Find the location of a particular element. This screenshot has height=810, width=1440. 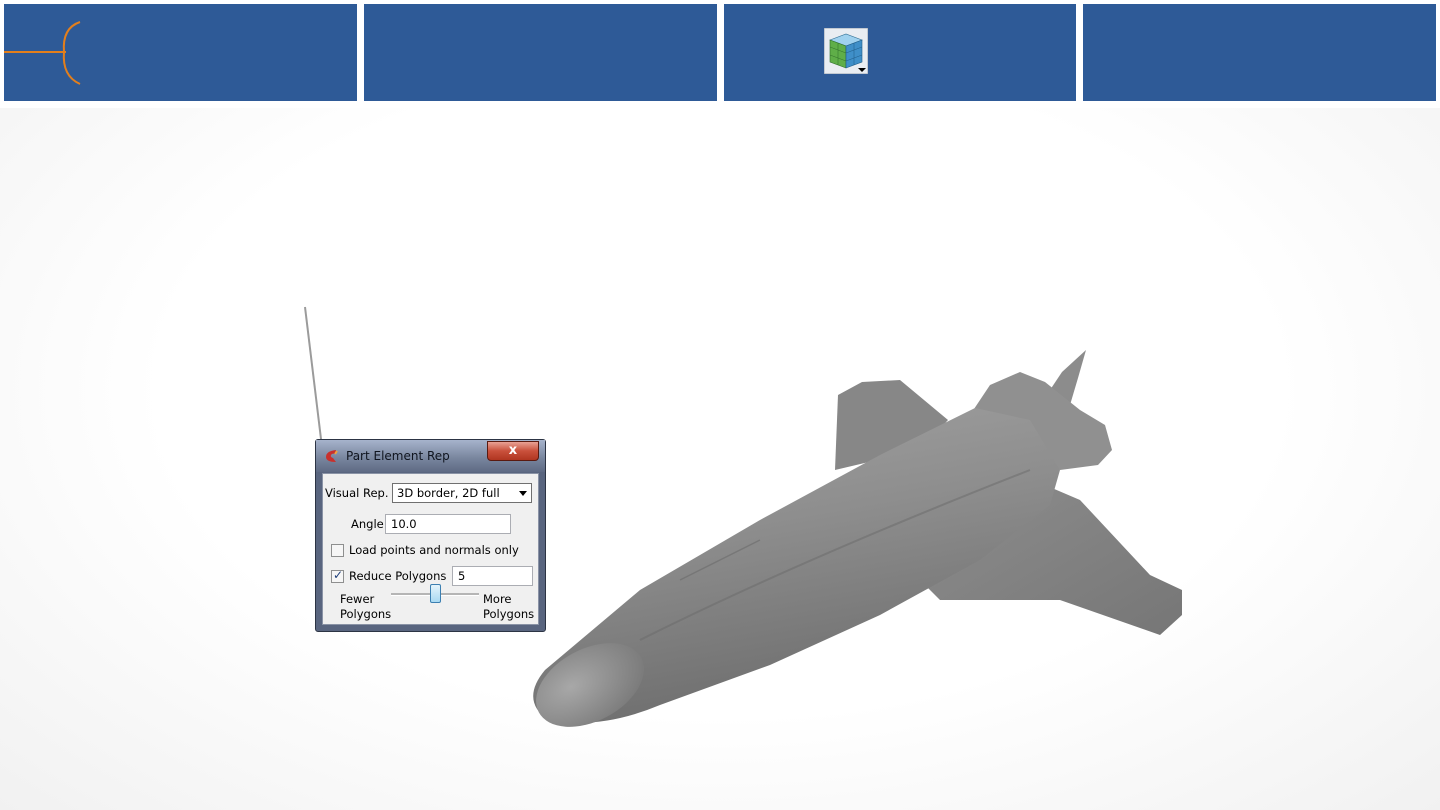

close-icon: x is located at coordinates (513, 450).